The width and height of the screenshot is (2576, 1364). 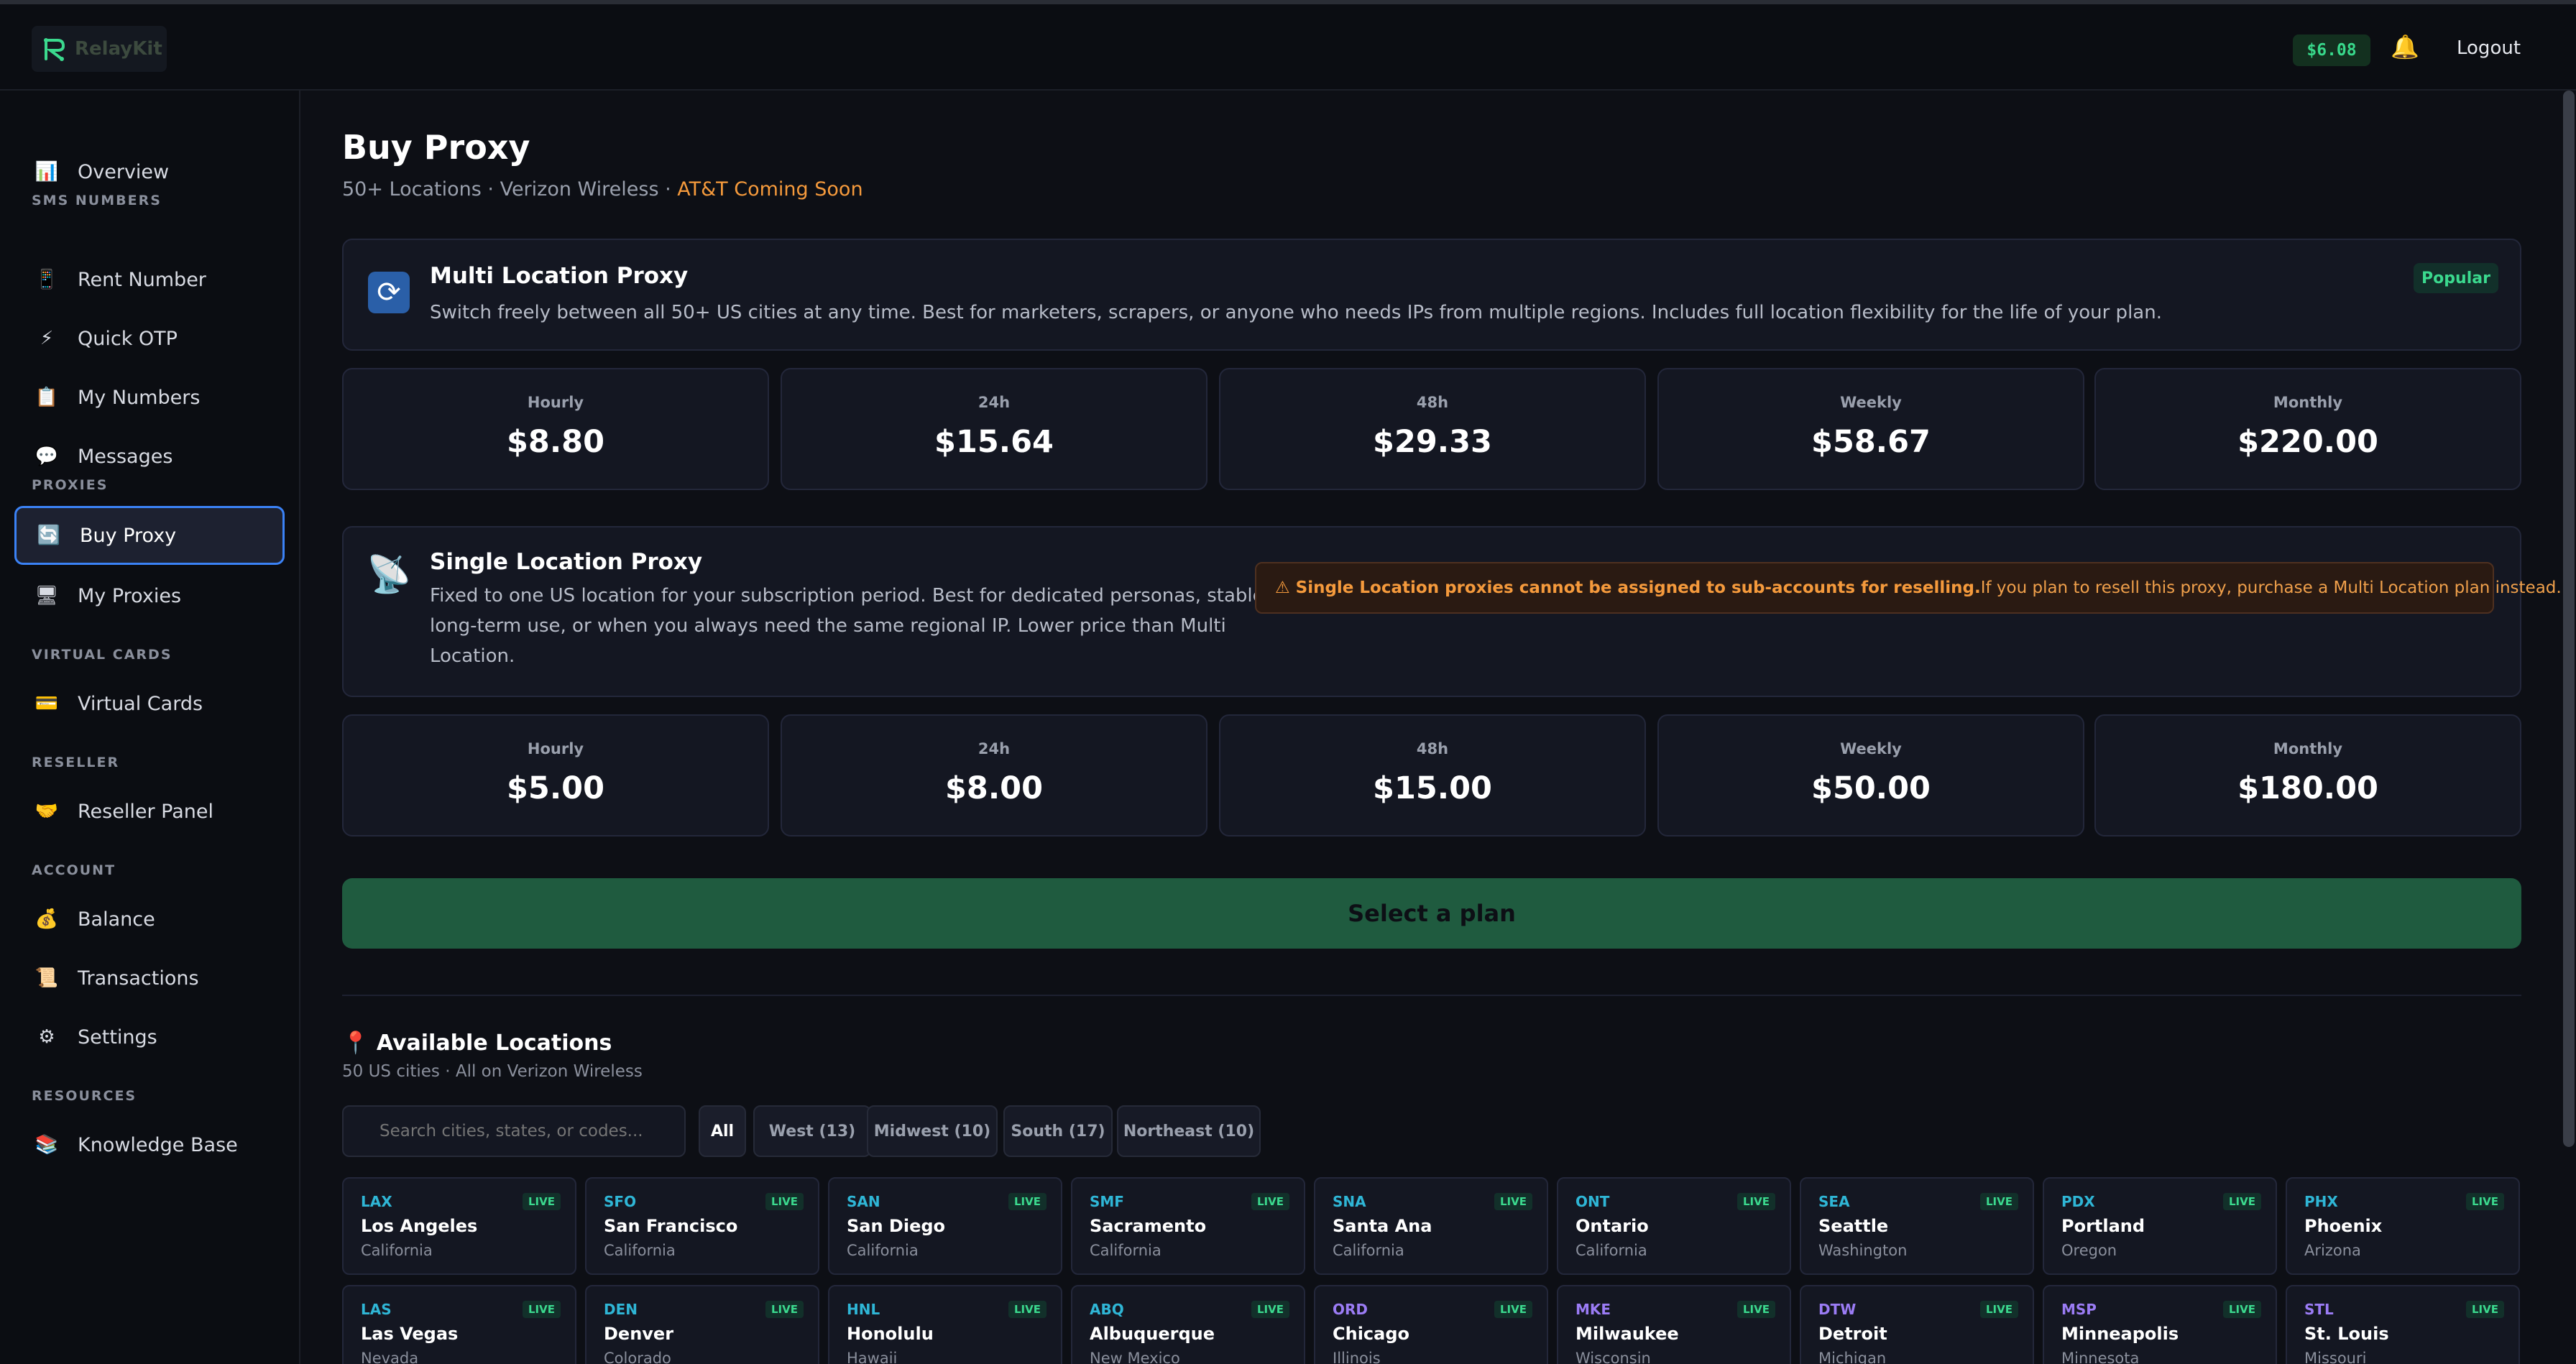 I want to click on lightning-icon: ⚡, so click(x=47, y=338).